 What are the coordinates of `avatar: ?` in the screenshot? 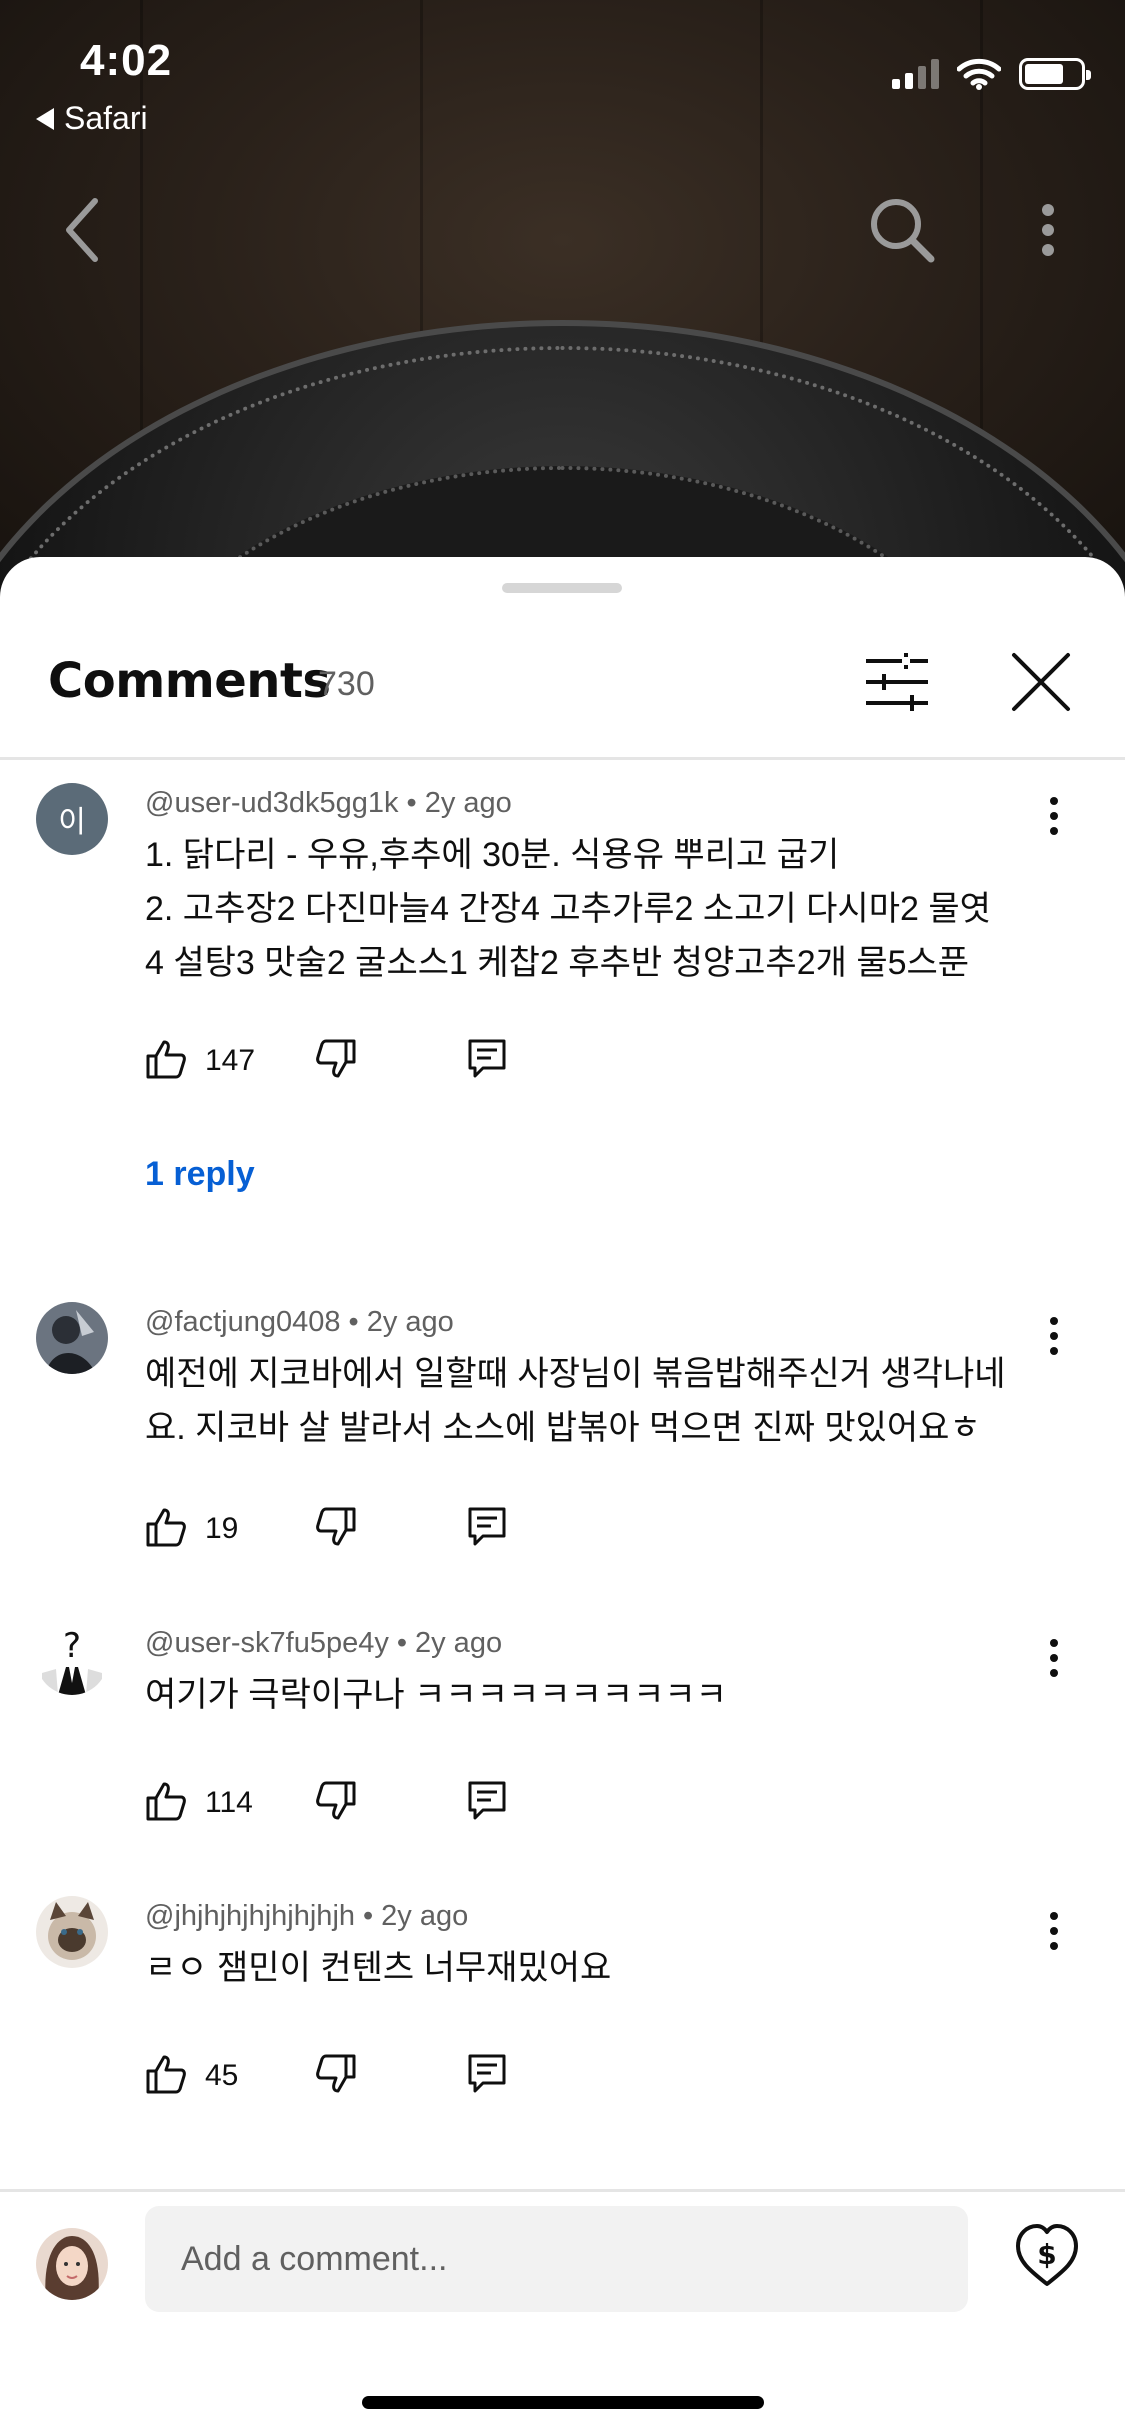 It's located at (72, 1659).